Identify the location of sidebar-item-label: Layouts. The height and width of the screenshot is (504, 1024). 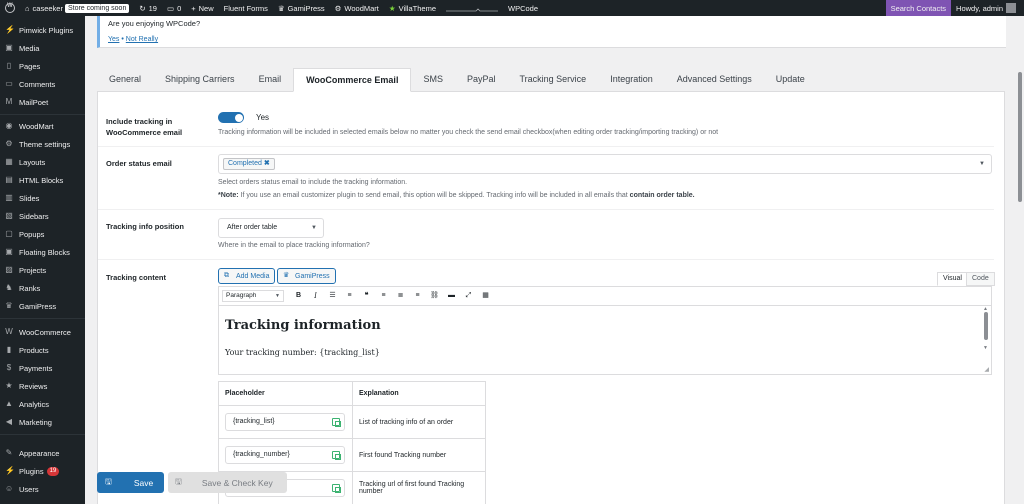
(32, 162).